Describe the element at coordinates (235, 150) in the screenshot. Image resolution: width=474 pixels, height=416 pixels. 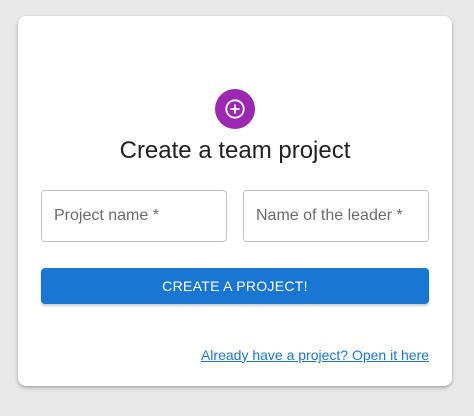
I see `page-title: Create a team project` at that location.